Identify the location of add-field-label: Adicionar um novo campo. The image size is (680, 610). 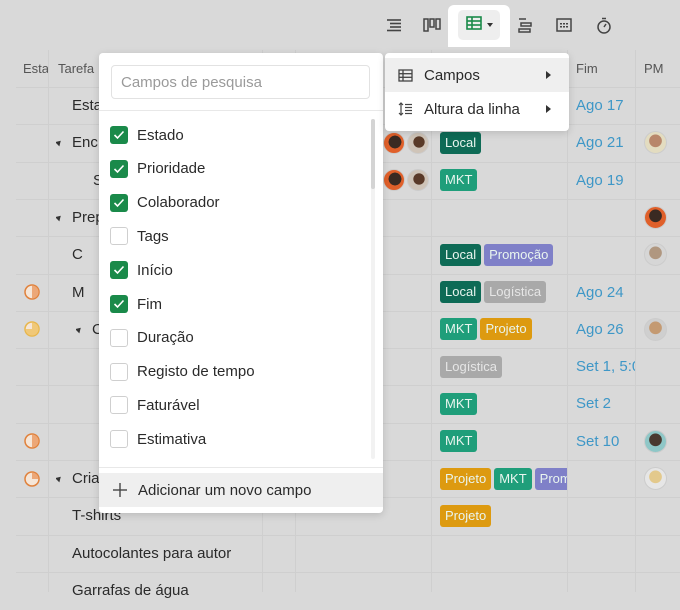
(225, 490).